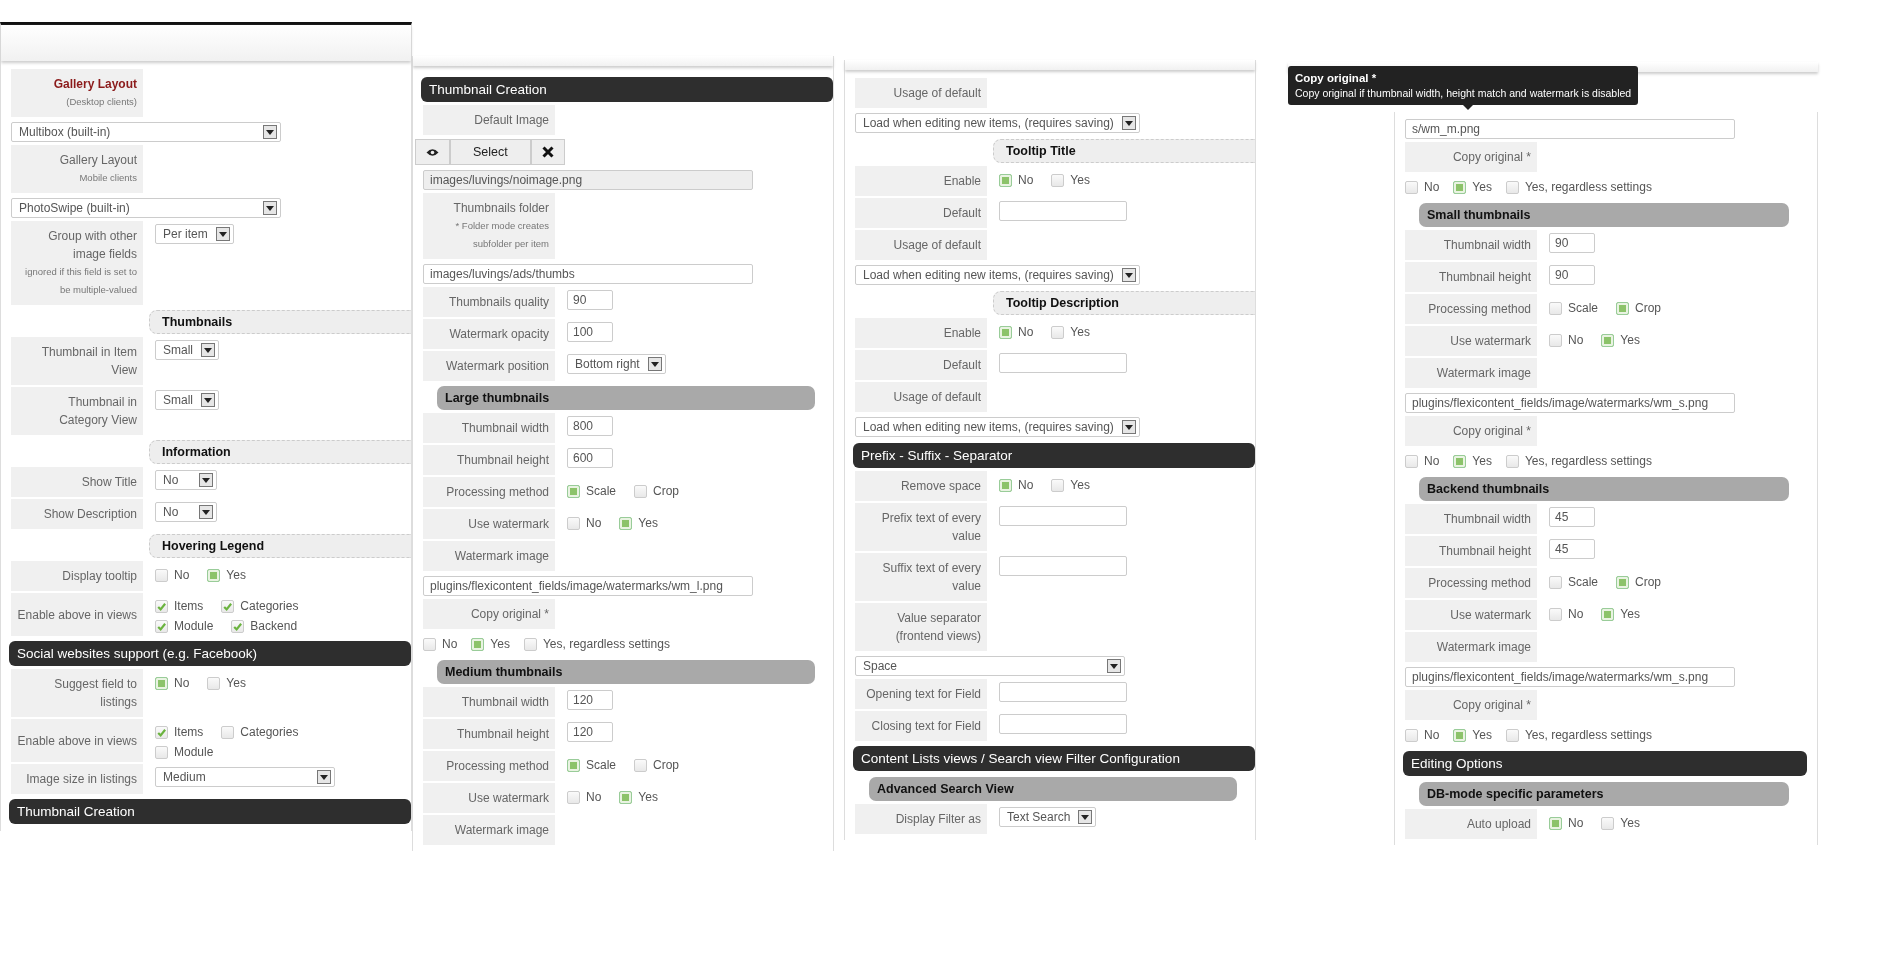 This screenshot has height=957, width=1899. What do you see at coordinates (490, 152) in the screenshot?
I see `select-button: Select` at bounding box center [490, 152].